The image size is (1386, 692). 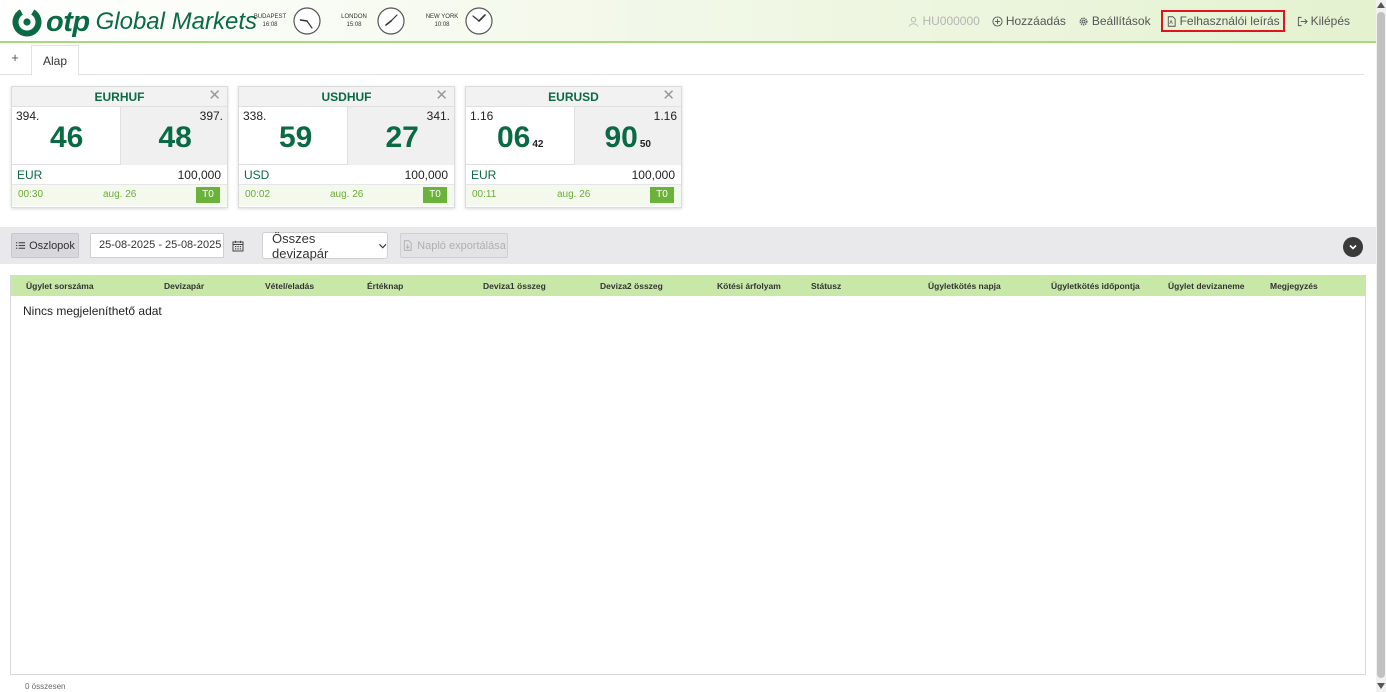 I want to click on tile-header: USDHUF ✕, so click(x=346, y=97).